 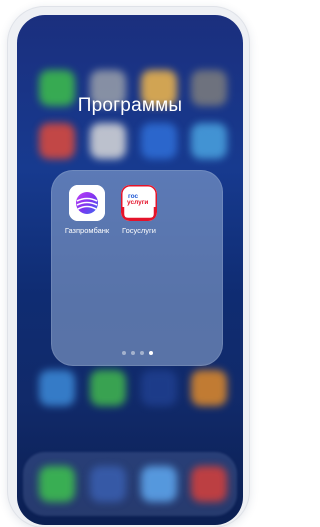 I want to click on page-indicator, so click(x=137, y=353).